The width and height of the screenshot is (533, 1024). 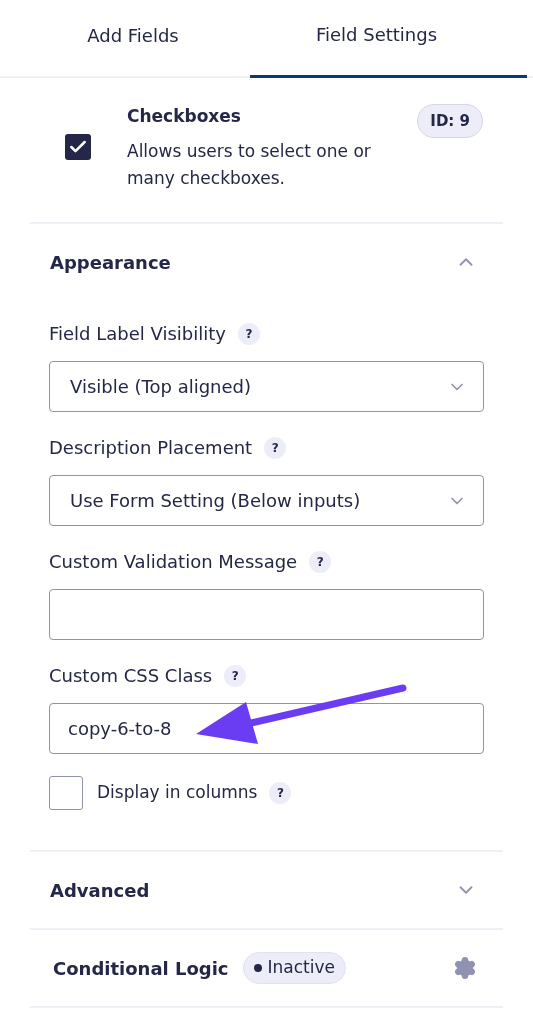 I want to click on id-badge: ID: 9, so click(x=450, y=121).